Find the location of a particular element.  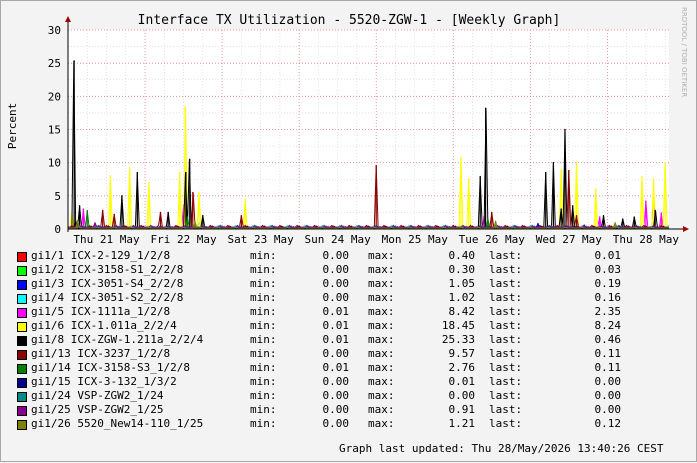

x-tick-label: Tue 26 May is located at coordinates (492, 239).